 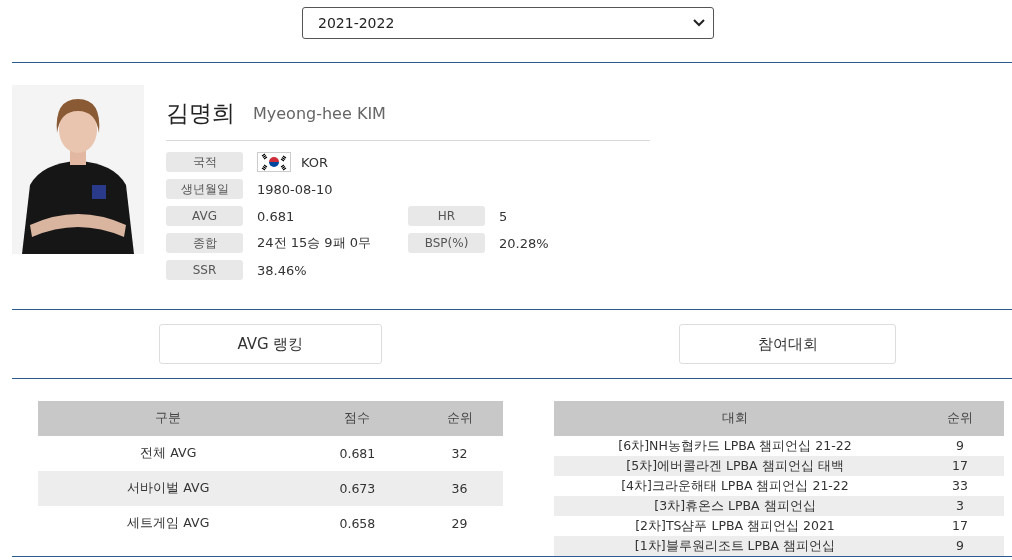 I want to click on table-cell: [4차]크라운해태 LPBA 챔피언십 21-22, so click(x=735, y=486).